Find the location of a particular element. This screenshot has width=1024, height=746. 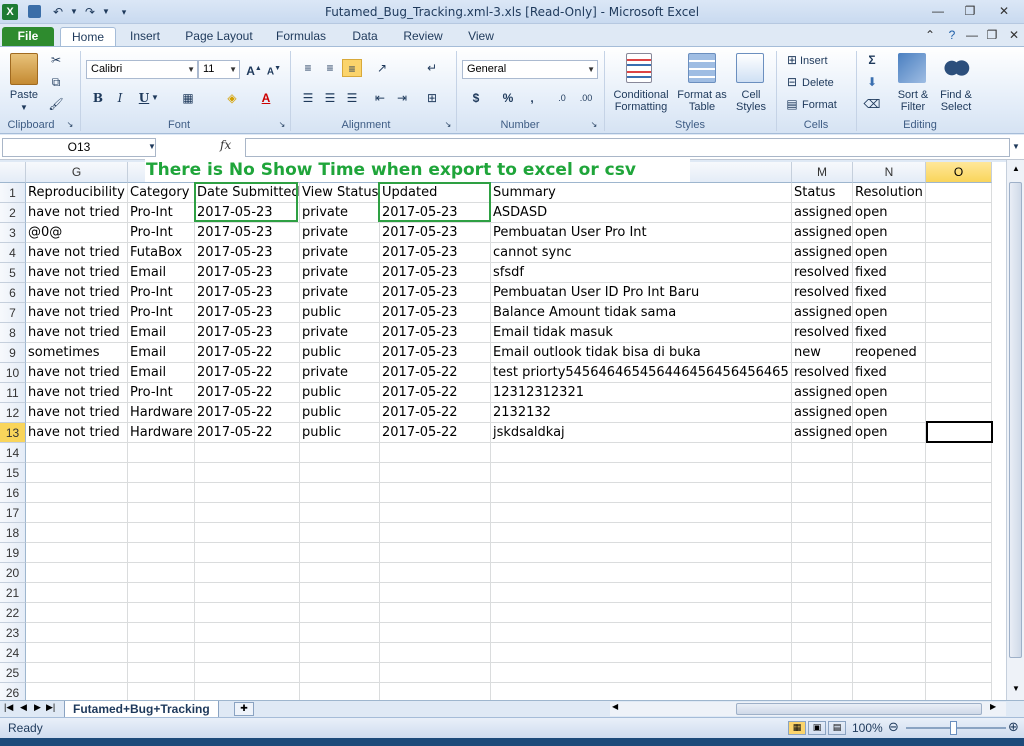

table-cell: @0@ is located at coordinates (77, 233).